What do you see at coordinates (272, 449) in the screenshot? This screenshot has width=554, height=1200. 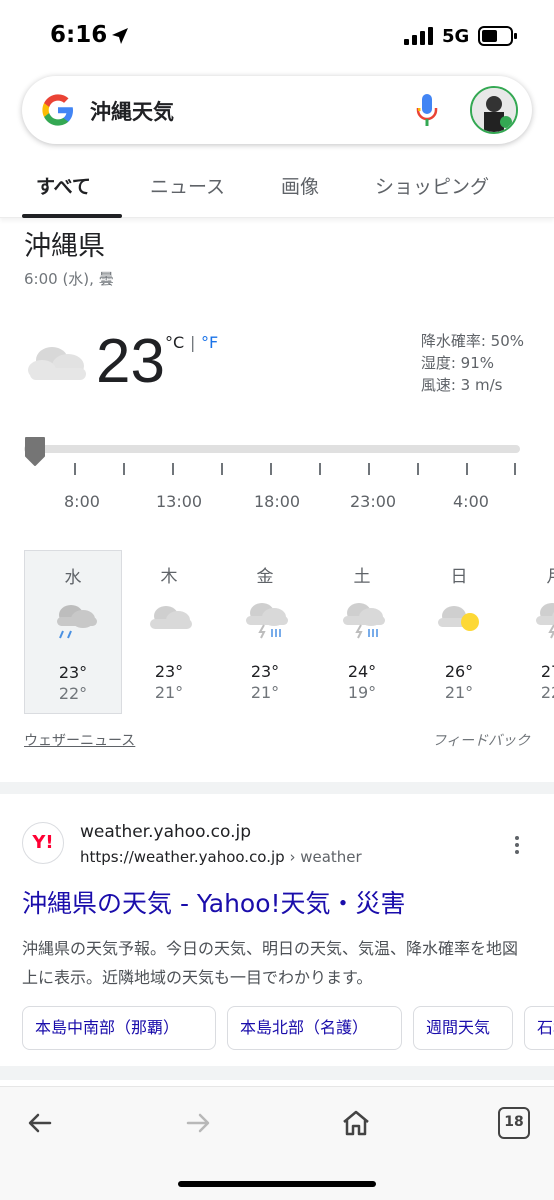 I see `hour-slider-track` at bounding box center [272, 449].